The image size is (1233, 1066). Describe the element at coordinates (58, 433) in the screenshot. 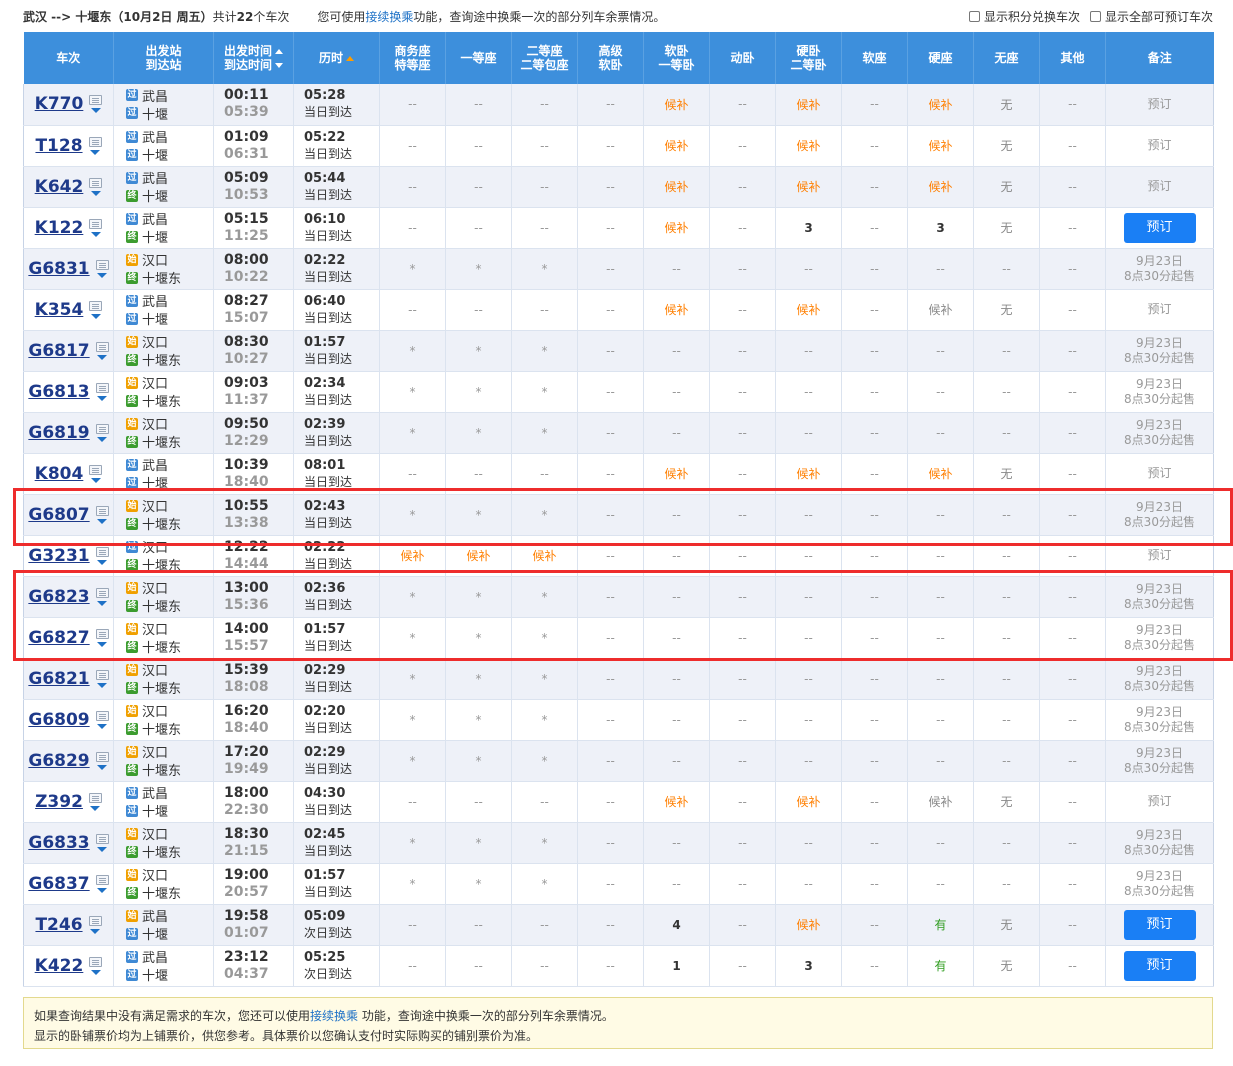

I see `train-number-link: G6819` at that location.